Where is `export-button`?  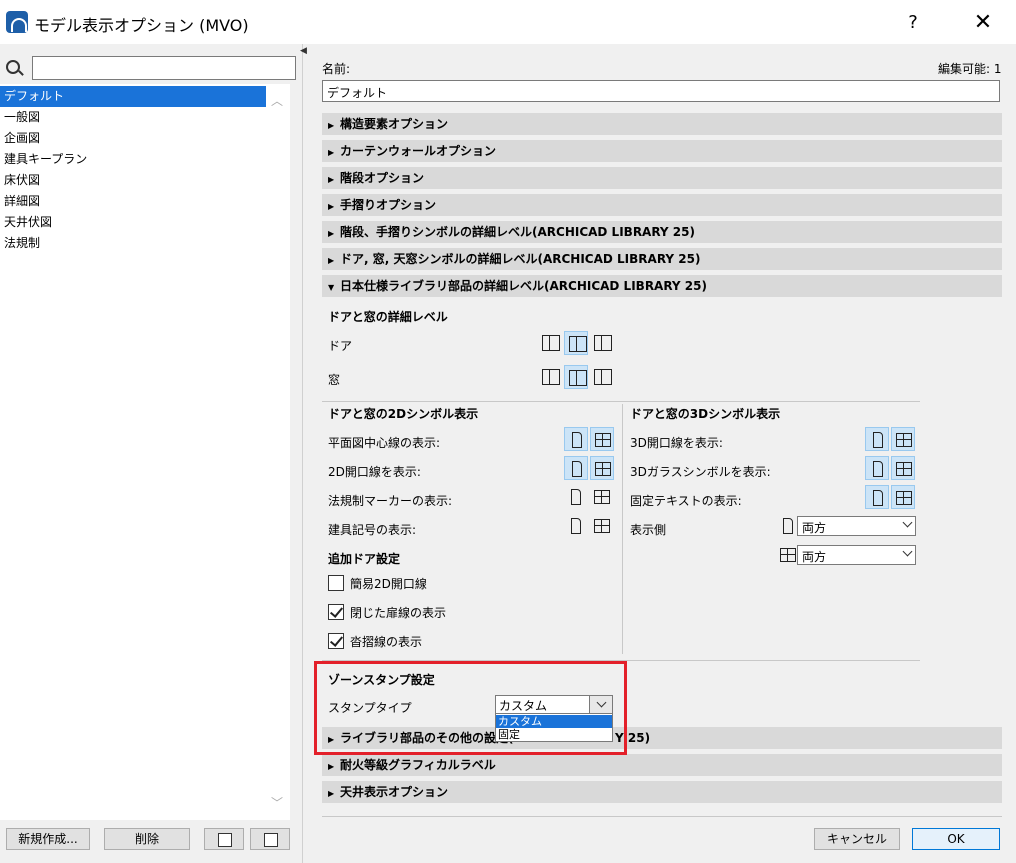
export-button is located at coordinates (270, 839).